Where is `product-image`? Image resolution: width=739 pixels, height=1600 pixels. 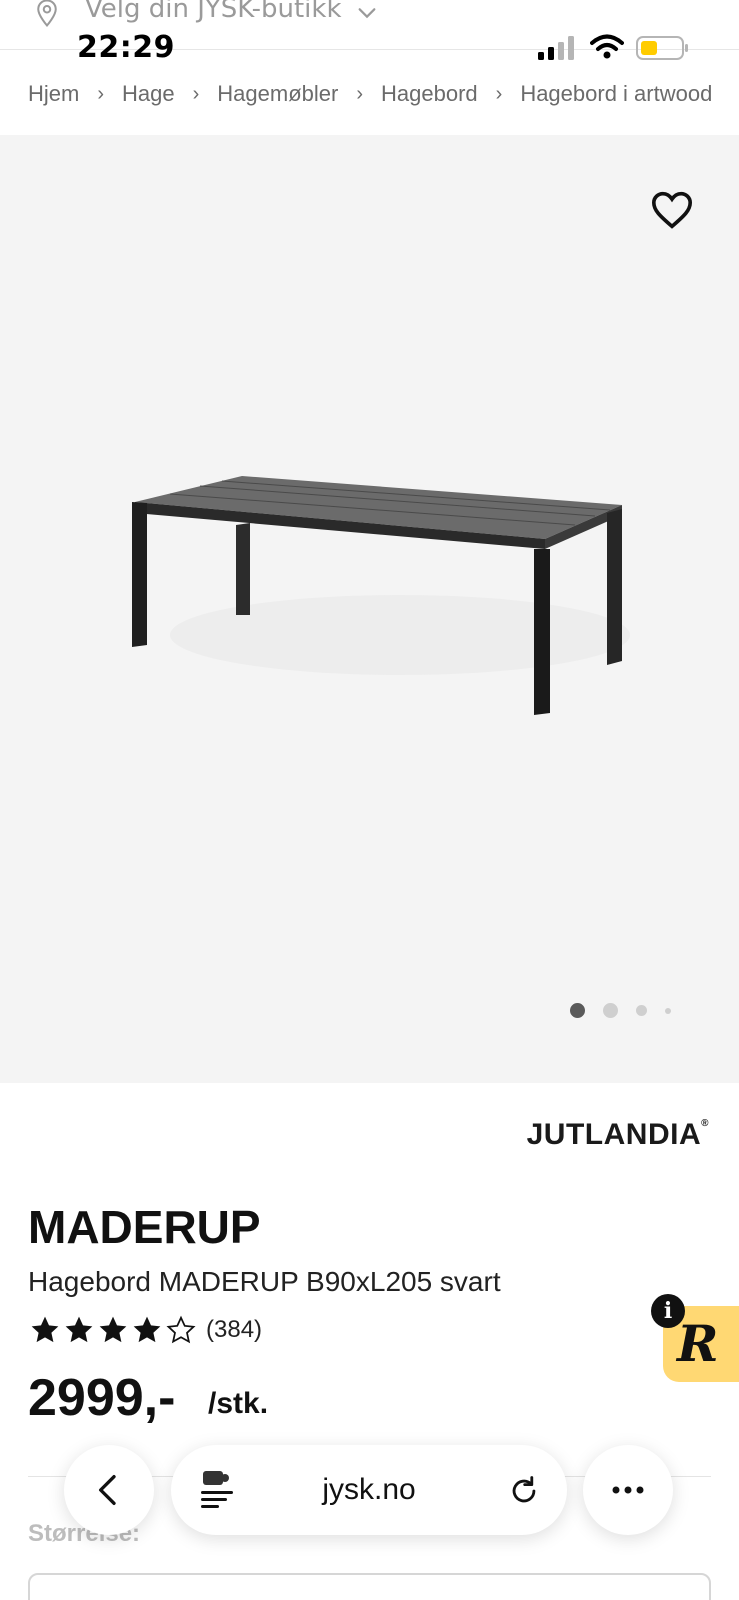 product-image is located at coordinates (381, 595).